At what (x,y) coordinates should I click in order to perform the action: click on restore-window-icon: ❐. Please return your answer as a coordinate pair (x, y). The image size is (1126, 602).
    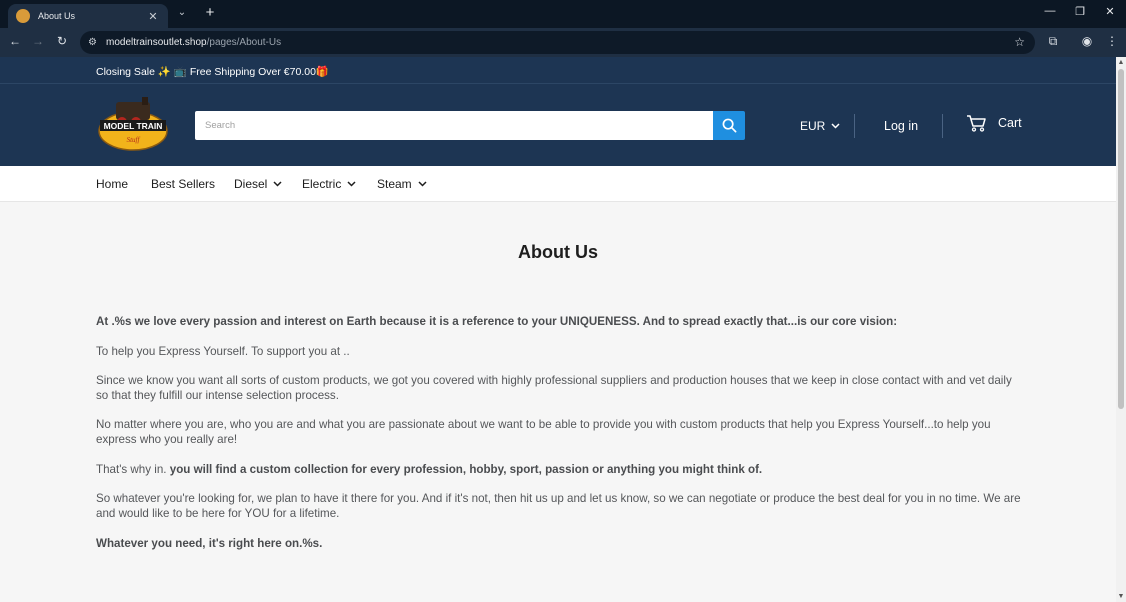
    Looking at the image, I should click on (1080, 11).